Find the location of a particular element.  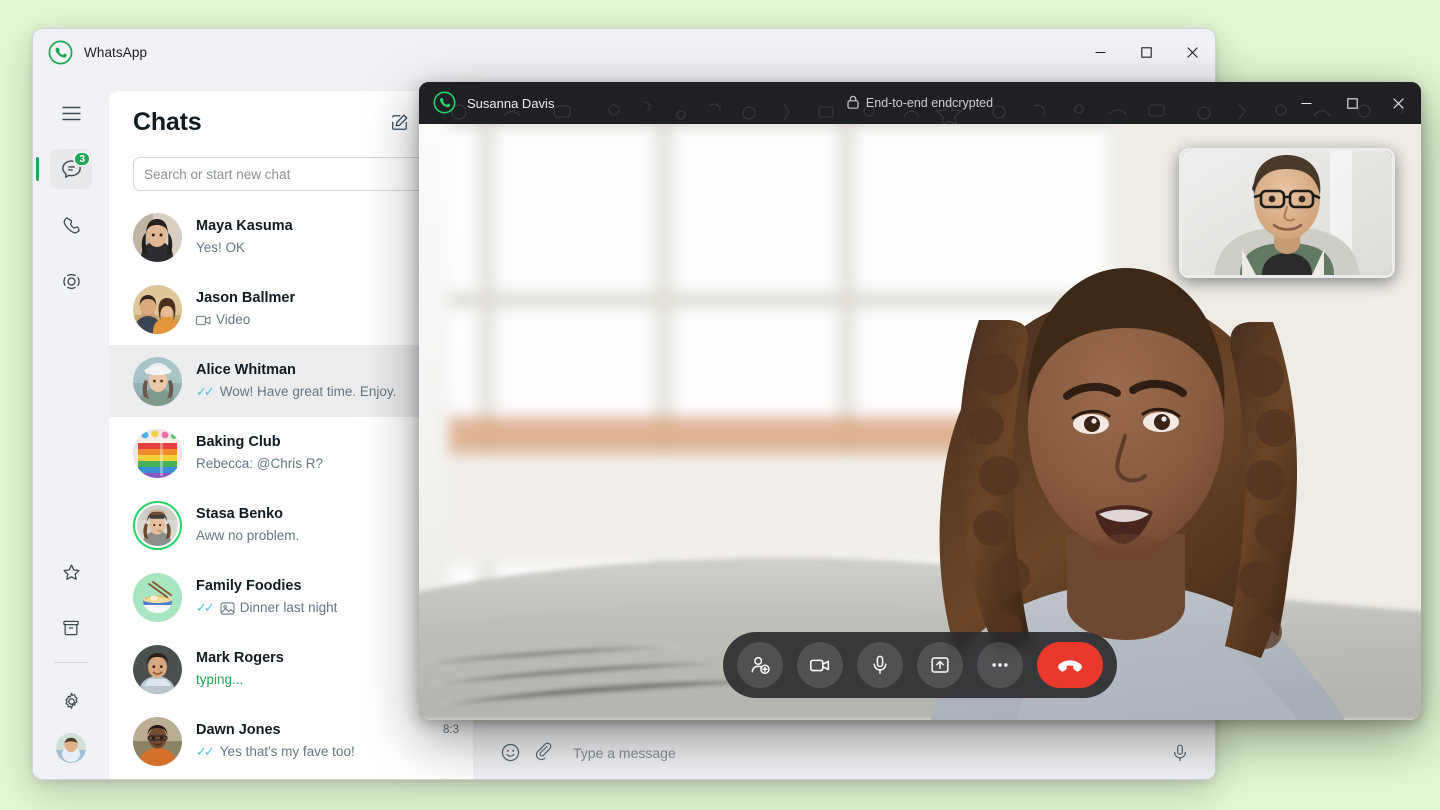

minimize-button is located at coordinates (1100, 52).